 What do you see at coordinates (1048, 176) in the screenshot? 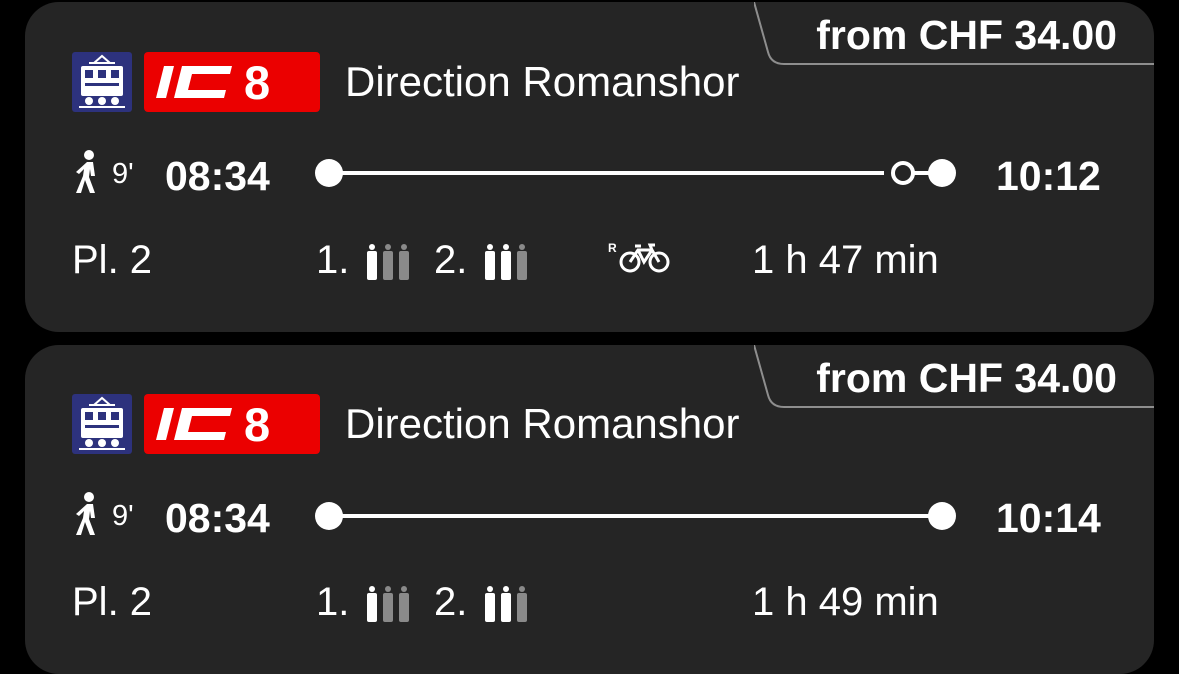
I see `arrival-time: 10:12` at bounding box center [1048, 176].